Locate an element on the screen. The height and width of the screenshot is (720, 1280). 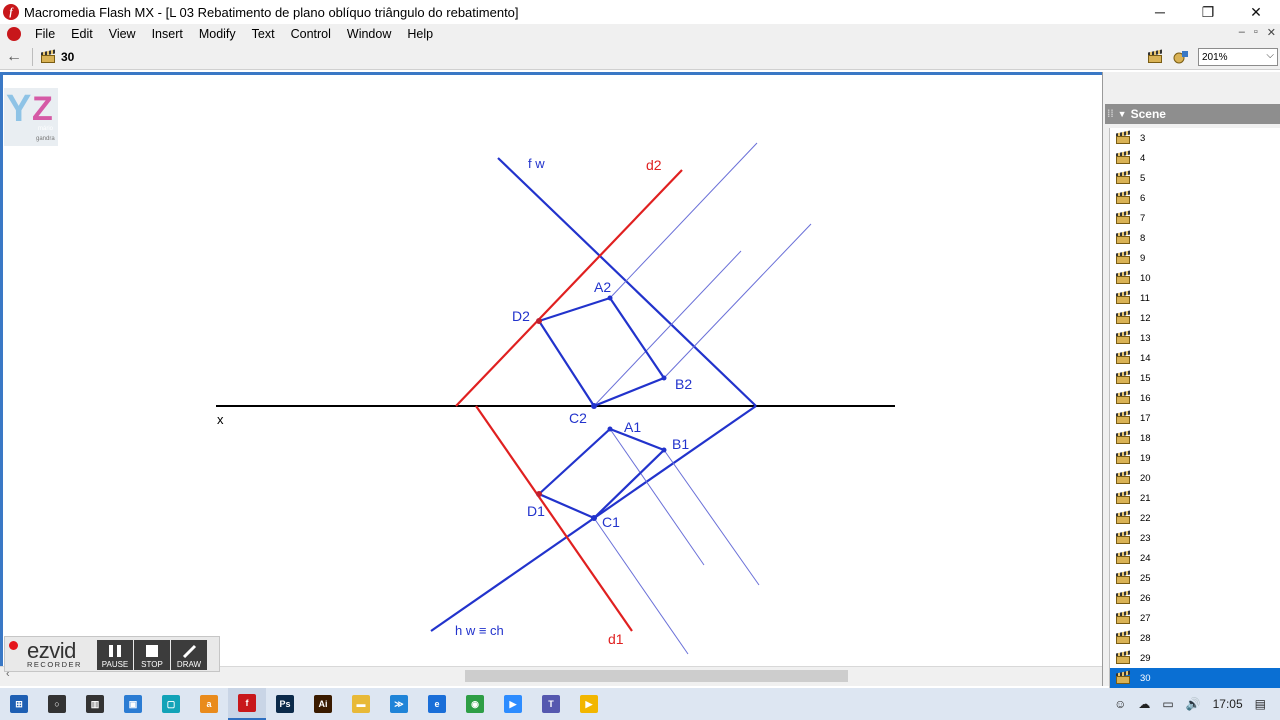
scene-item: 15 is located at coordinates (1195, 378).